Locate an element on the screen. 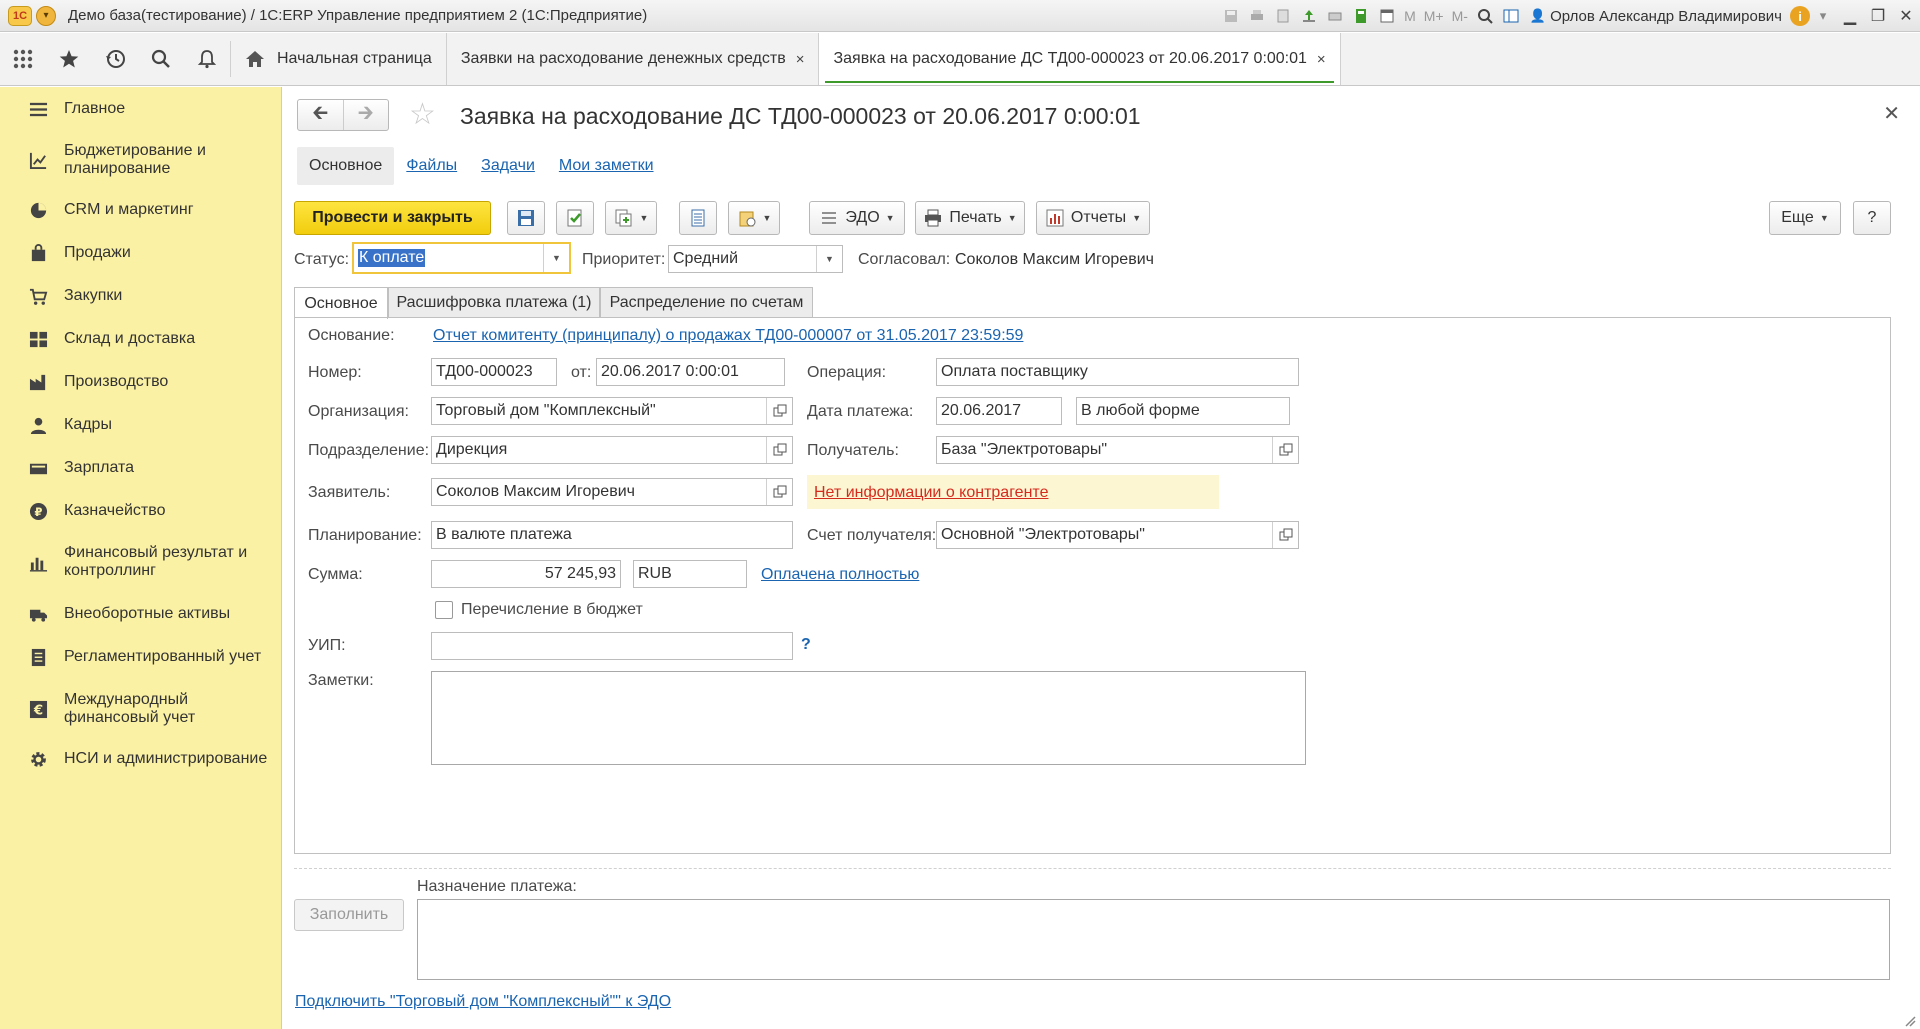 The height and width of the screenshot is (1029, 1920). resize-handle-icon is located at coordinates (1910, 1021).